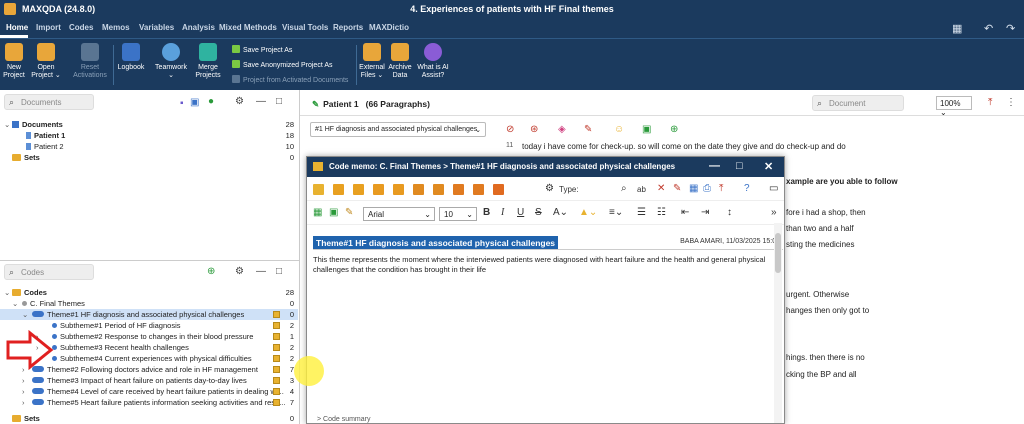 This screenshot has height=424, width=1024. What do you see at coordinates (372, 61) in the screenshot?
I see `external-files-button: External Files ⌄` at bounding box center [372, 61].